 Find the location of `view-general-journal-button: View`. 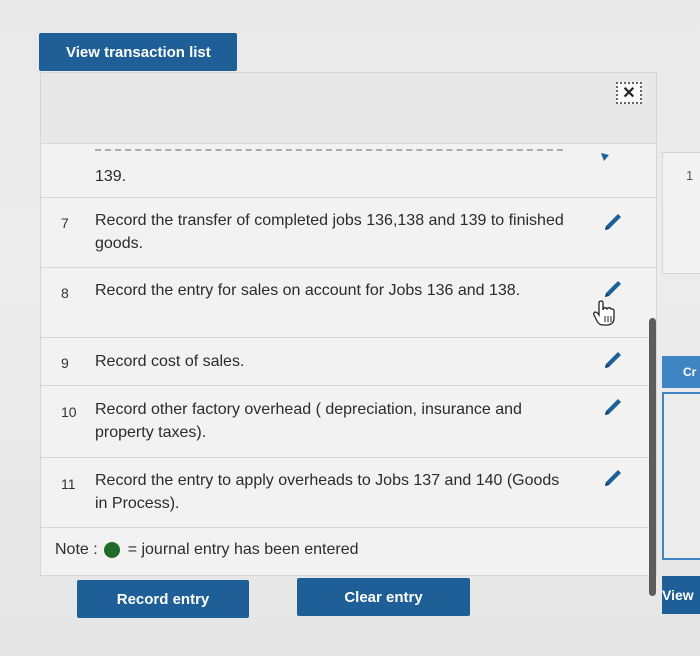

view-general-journal-button: View is located at coordinates (681, 595).